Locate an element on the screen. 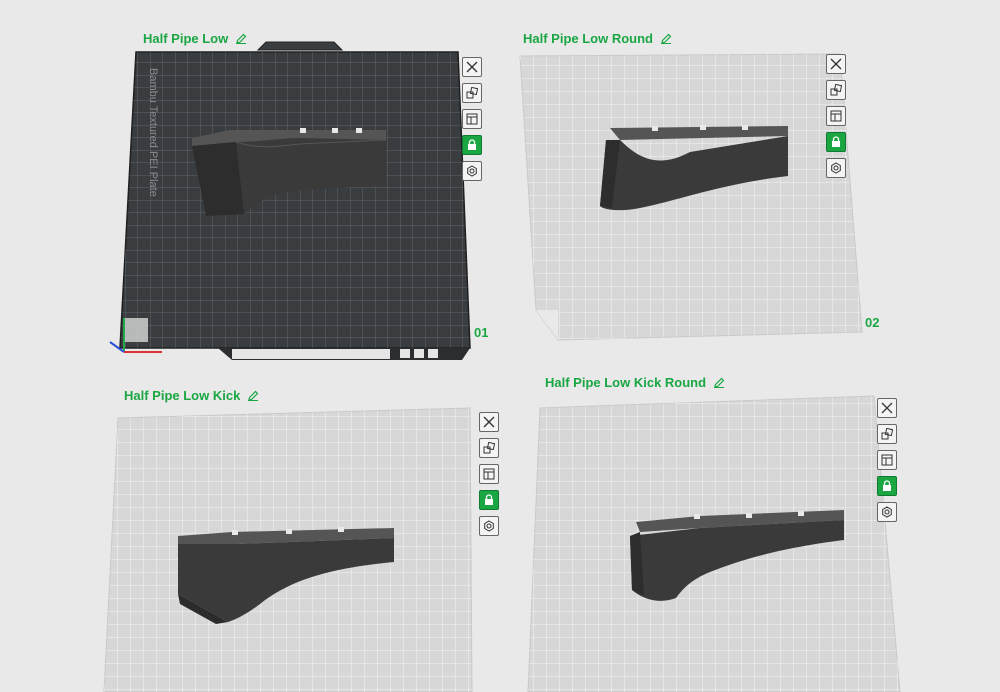 The image size is (1000, 692). plate-4-toolbar is located at coordinates (888, 463).